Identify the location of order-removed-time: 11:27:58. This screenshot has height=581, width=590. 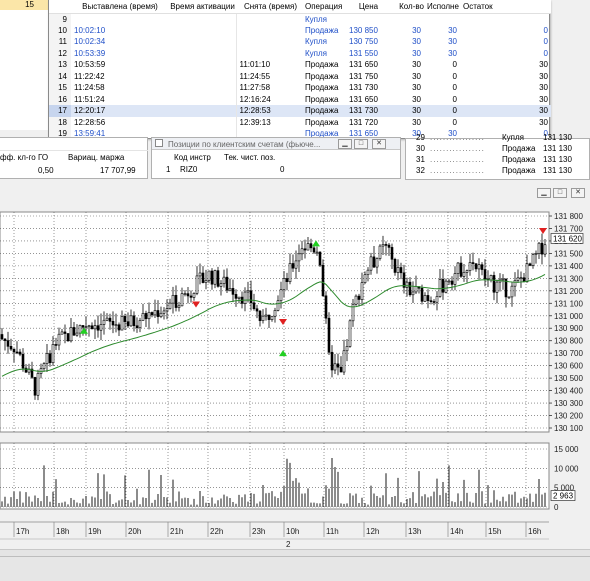
(268, 88).